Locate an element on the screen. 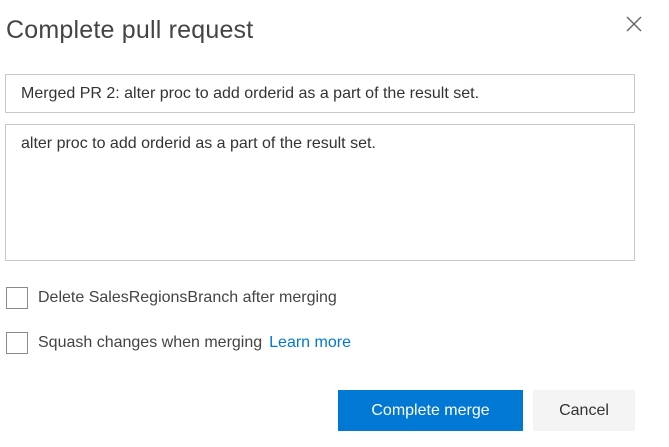 The image size is (669, 447). close-button is located at coordinates (634, 24).